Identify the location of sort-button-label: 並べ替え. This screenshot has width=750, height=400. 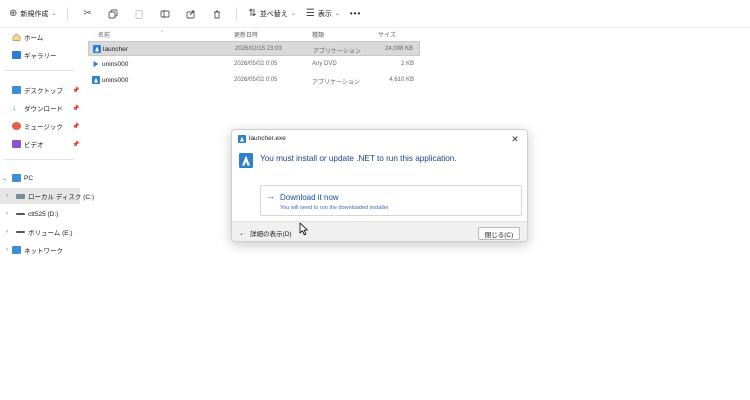
(273, 14).